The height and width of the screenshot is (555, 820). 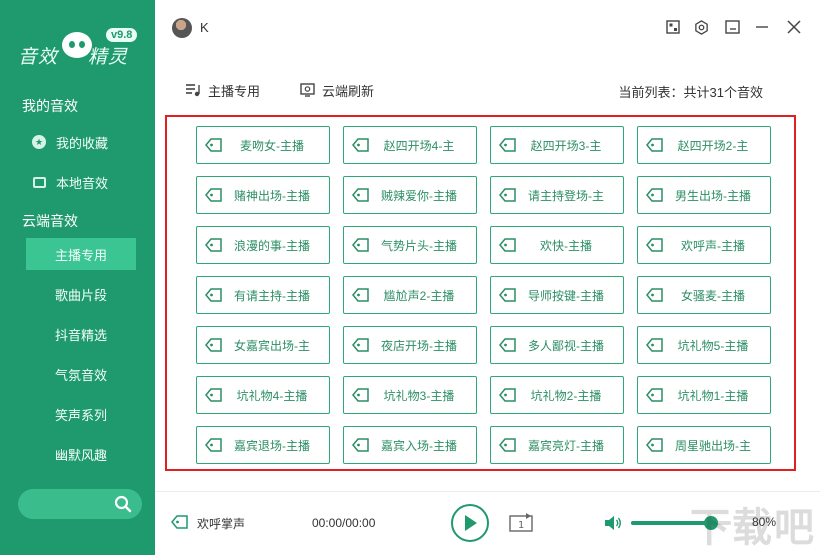 I want to click on sound-button: 坑礼物2-主播, so click(x=557, y=395).